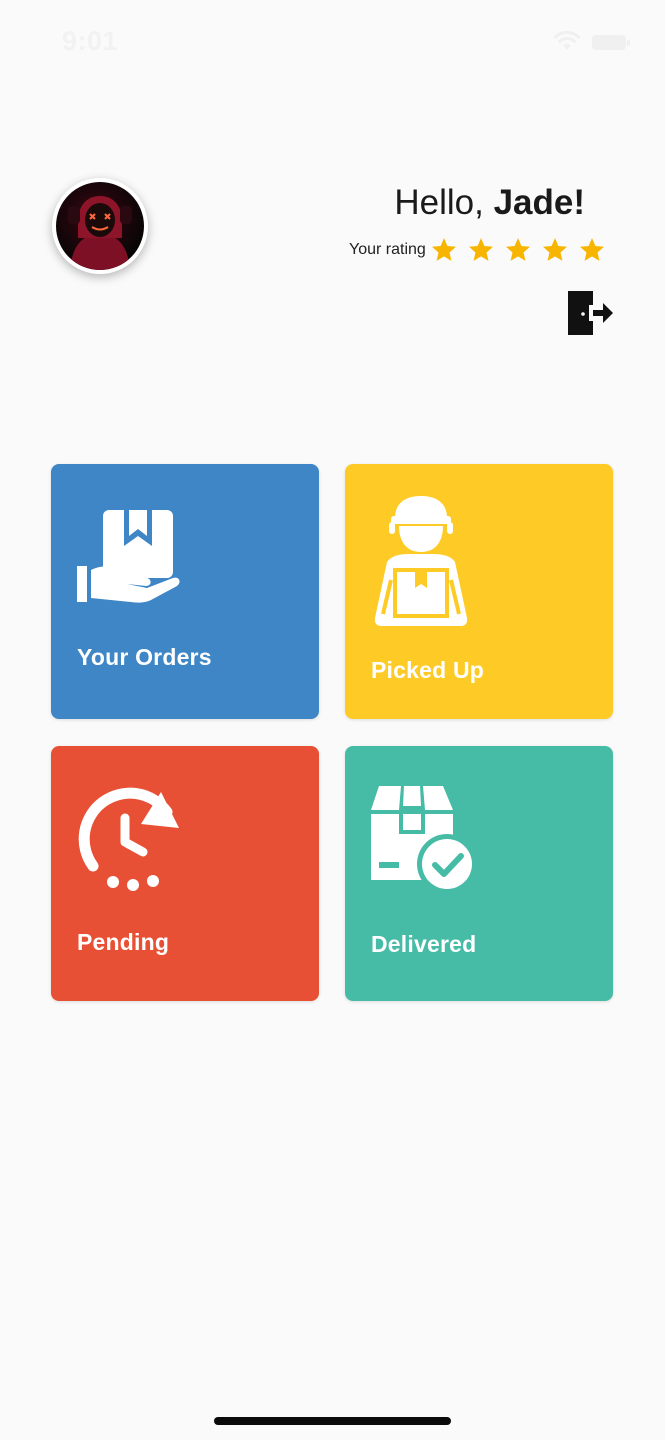  I want to click on clock-refresh-icon, so click(128, 839).